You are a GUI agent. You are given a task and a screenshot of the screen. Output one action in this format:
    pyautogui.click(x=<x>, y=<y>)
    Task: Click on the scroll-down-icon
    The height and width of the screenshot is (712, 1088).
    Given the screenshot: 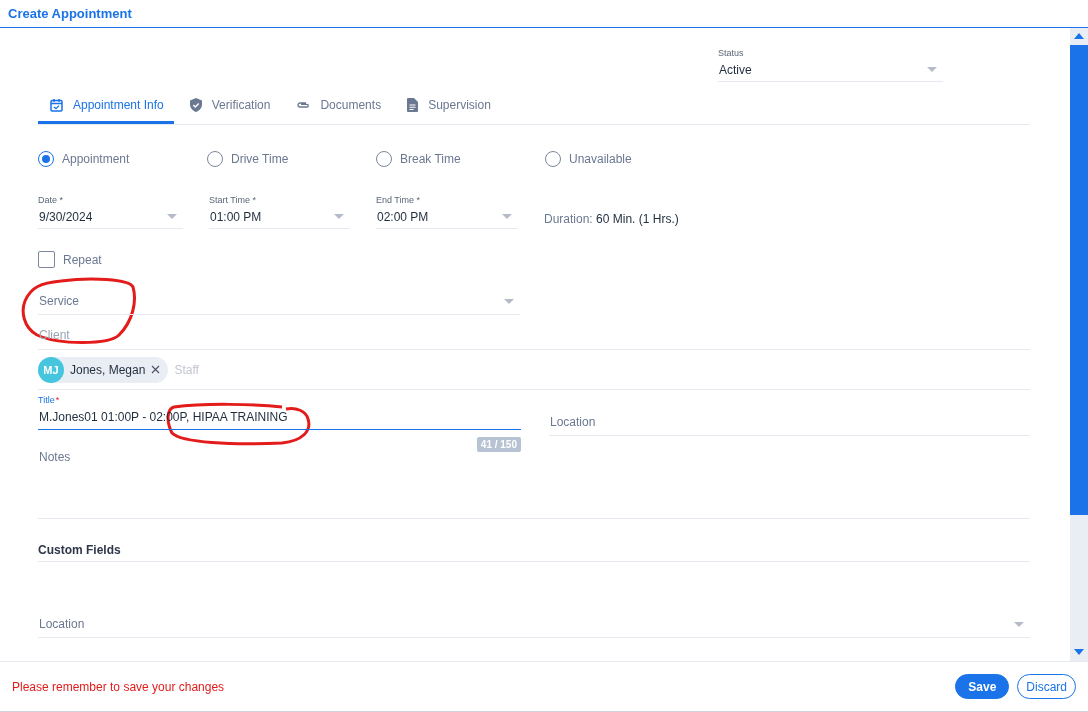 What is the action you would take?
    pyautogui.click(x=1079, y=652)
    